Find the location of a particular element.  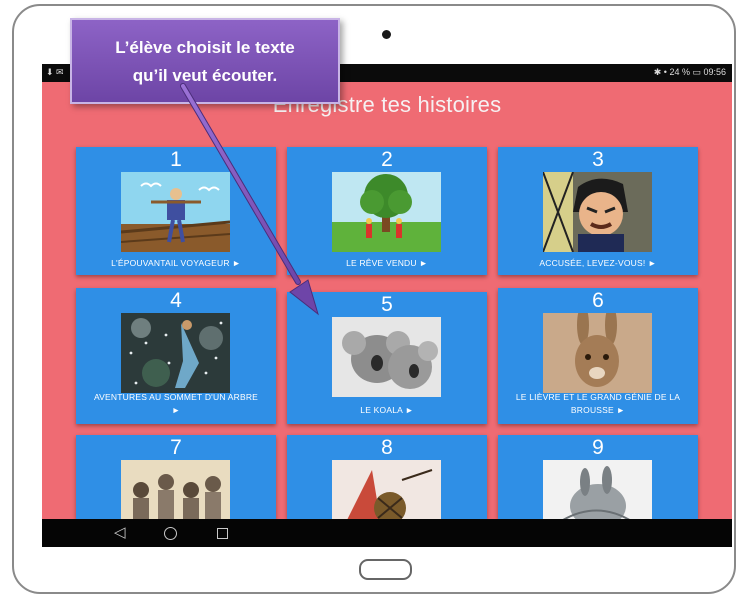

home-circle-icon is located at coordinates (170, 533).